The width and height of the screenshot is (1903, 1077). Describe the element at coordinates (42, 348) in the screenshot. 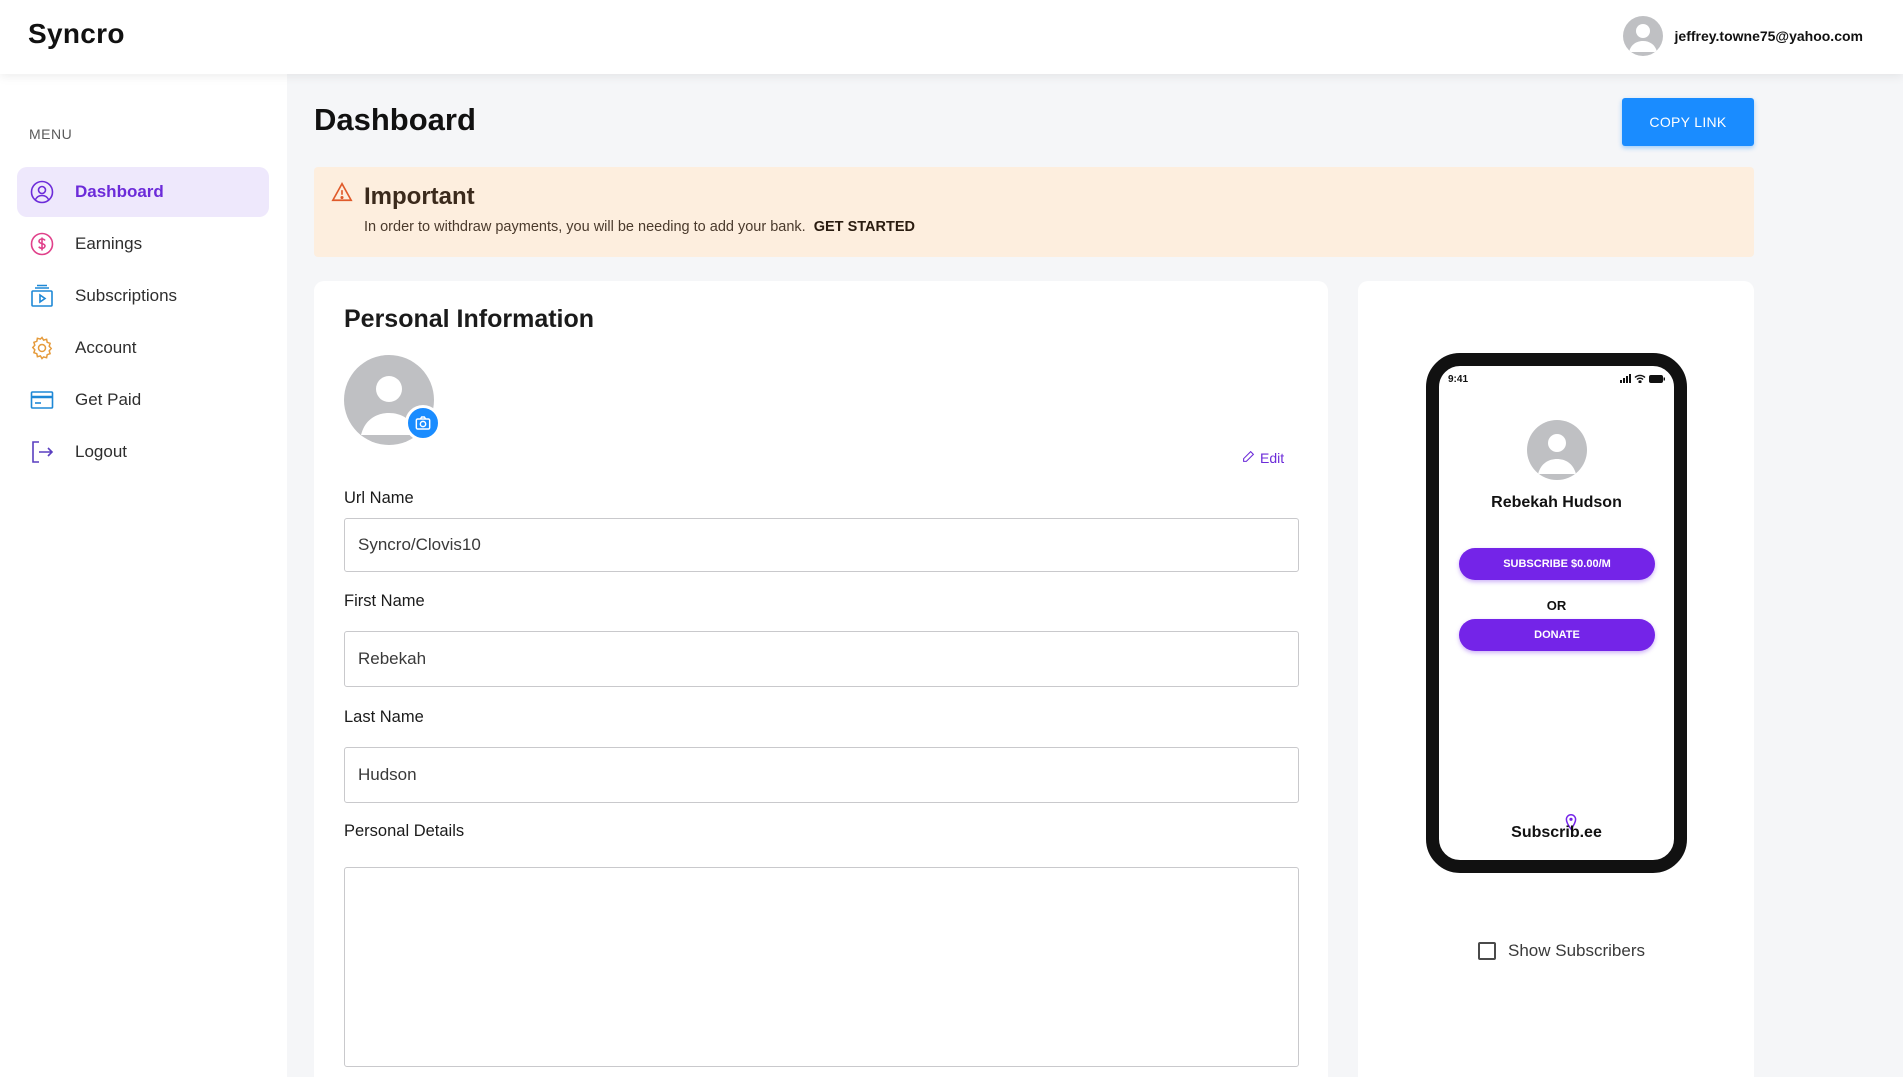

I see `gear-icon` at that location.